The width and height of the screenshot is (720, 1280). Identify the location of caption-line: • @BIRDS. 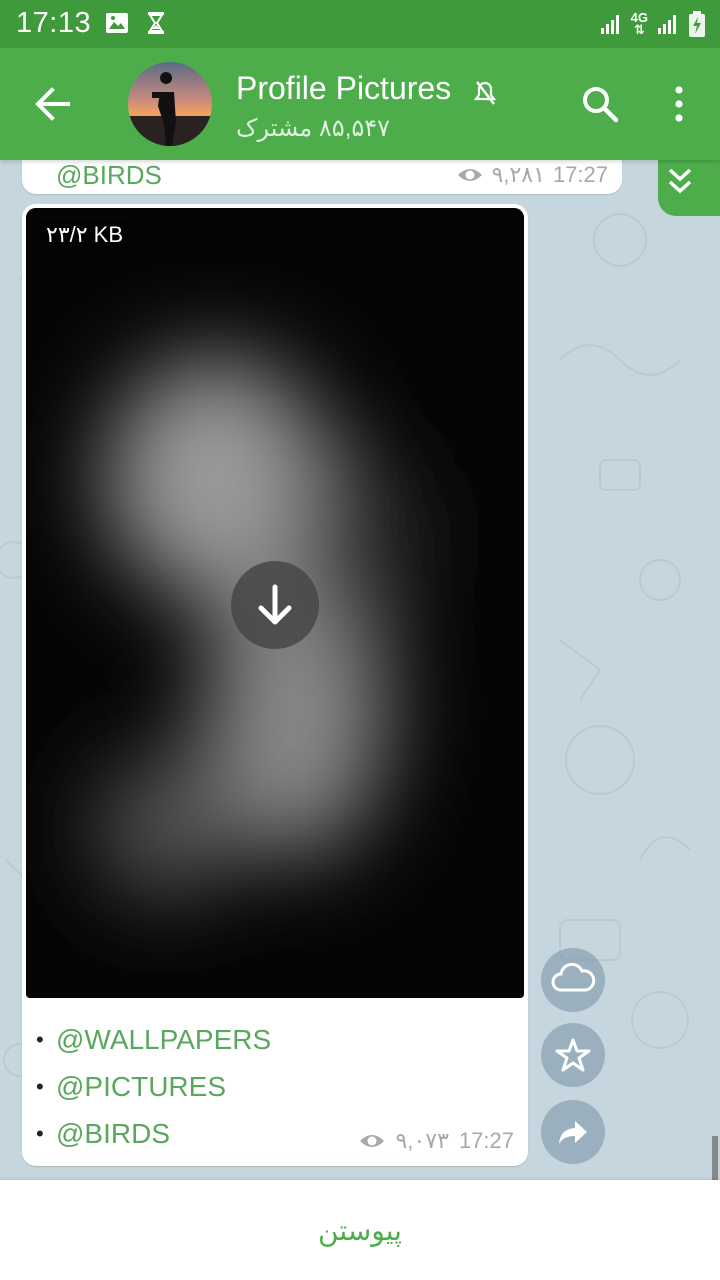
(153, 1133).